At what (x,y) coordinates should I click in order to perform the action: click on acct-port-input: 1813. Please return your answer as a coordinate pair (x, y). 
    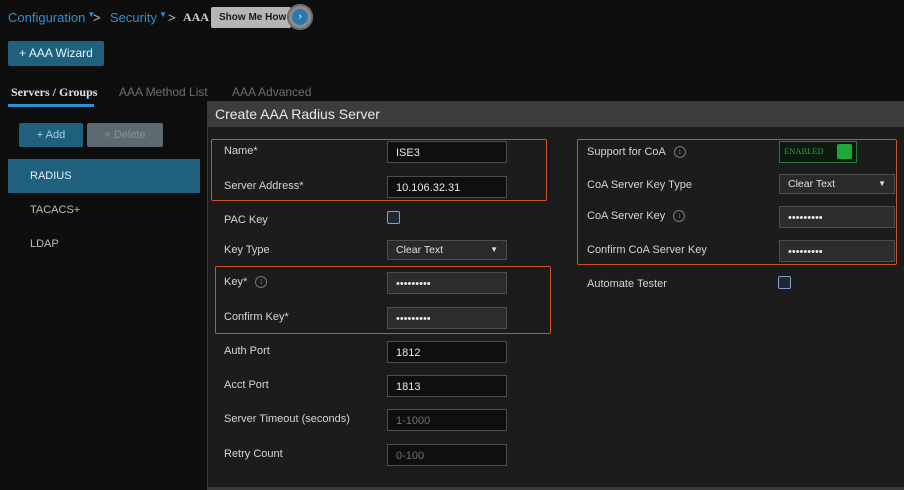
    Looking at the image, I should click on (447, 386).